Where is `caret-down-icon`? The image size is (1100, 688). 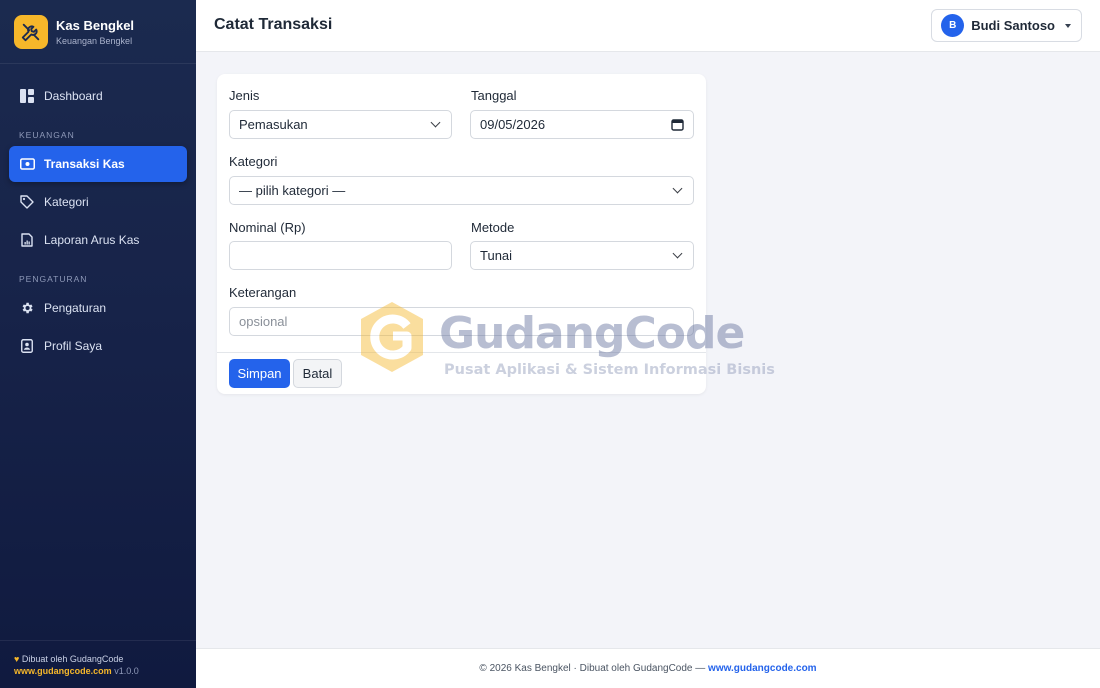
caret-down-icon is located at coordinates (1068, 25).